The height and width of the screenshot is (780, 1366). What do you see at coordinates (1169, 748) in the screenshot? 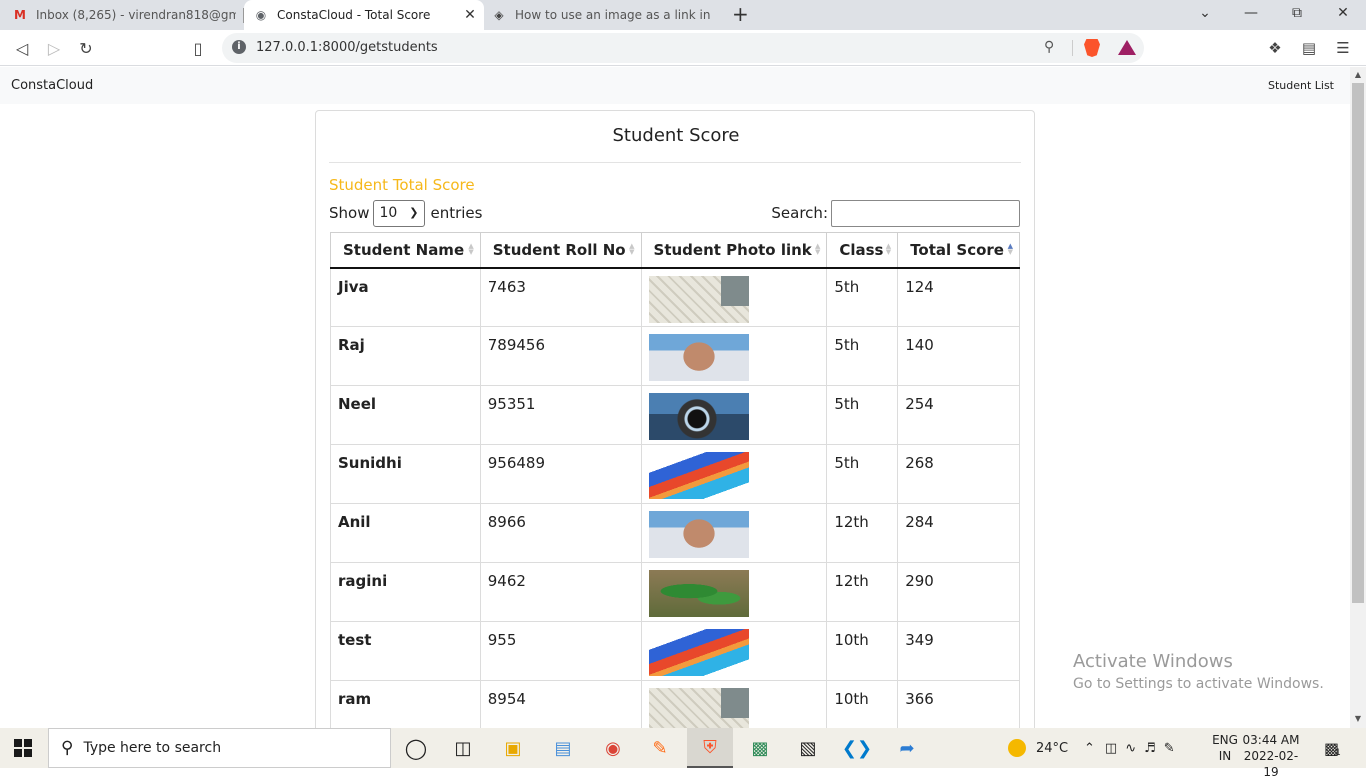
I see `pen-icon: ✎` at bounding box center [1169, 748].